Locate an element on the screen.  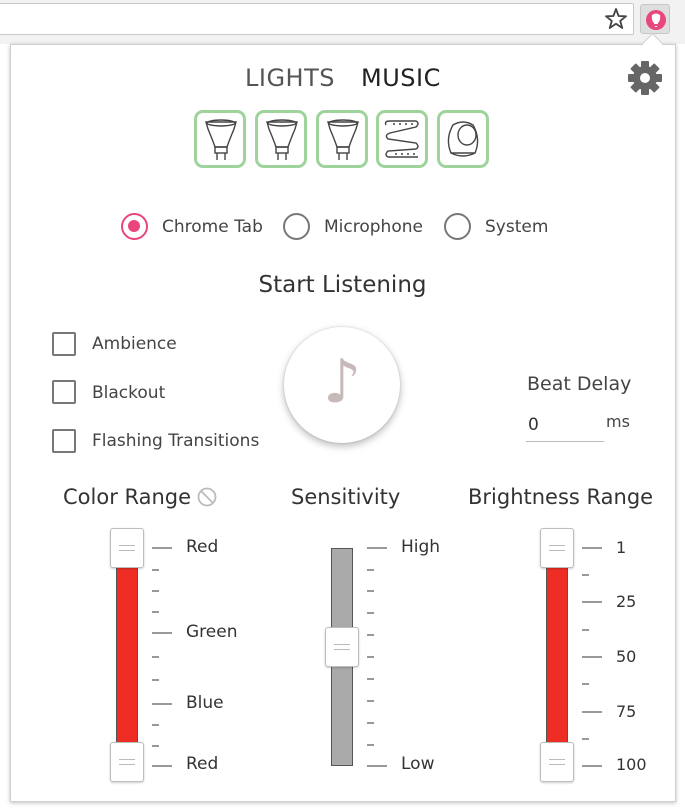
extension-icon is located at coordinates (656, 20).